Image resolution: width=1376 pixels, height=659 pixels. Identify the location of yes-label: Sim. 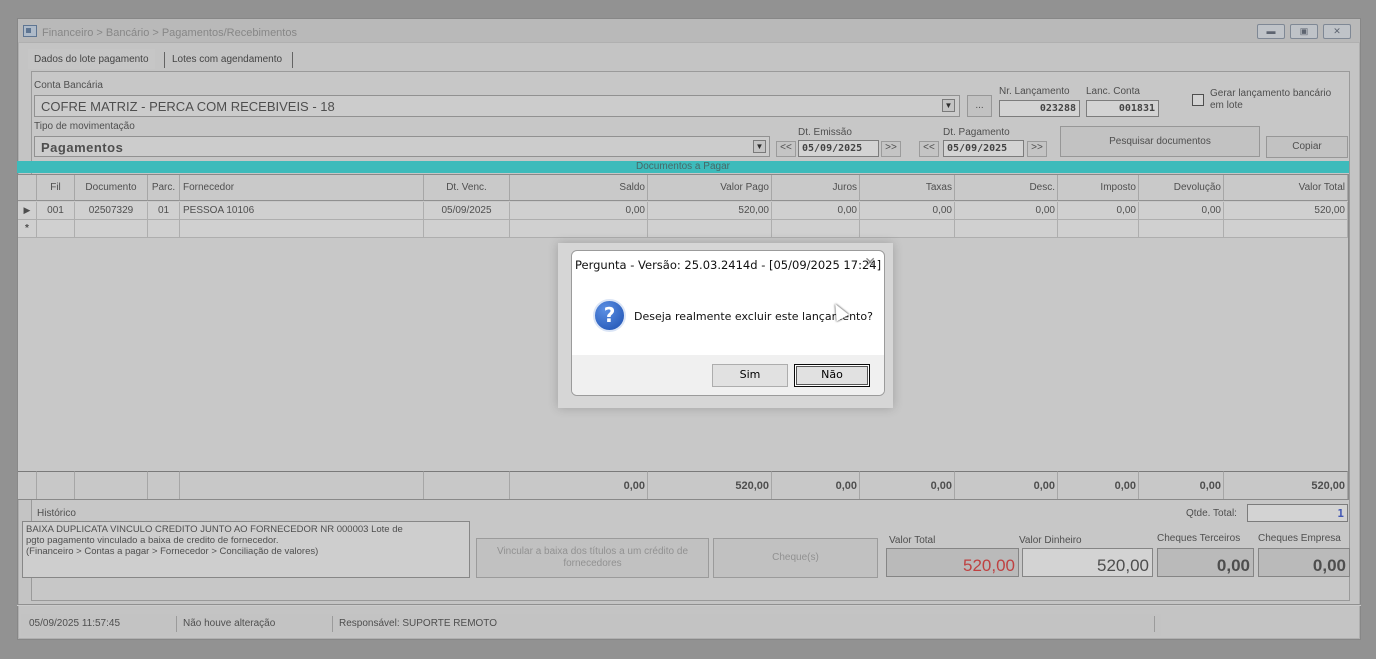
(750, 374).